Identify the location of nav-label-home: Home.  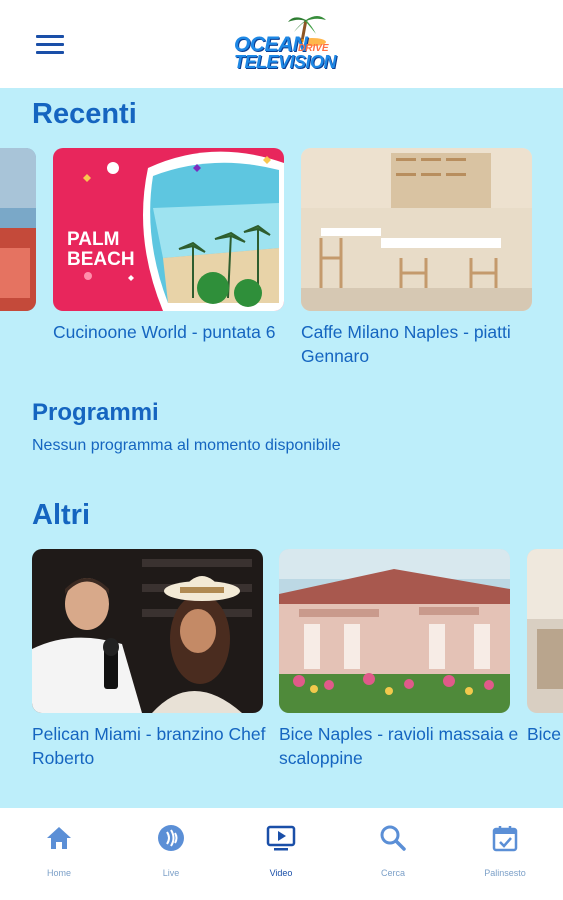
(58, 873).